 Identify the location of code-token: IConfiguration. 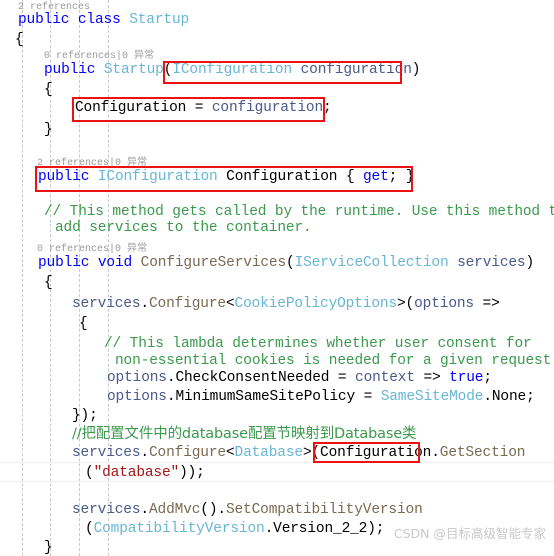
(232, 70).